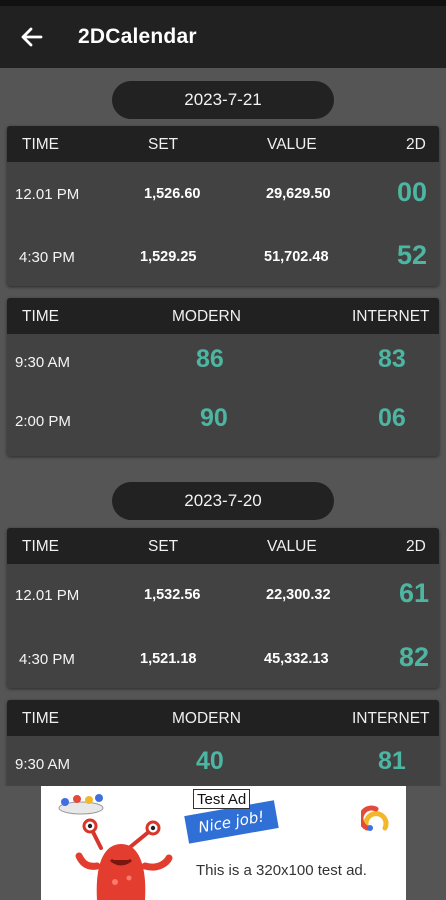  Describe the element at coordinates (375, 818) in the screenshot. I see `ad-brand-icon` at that location.